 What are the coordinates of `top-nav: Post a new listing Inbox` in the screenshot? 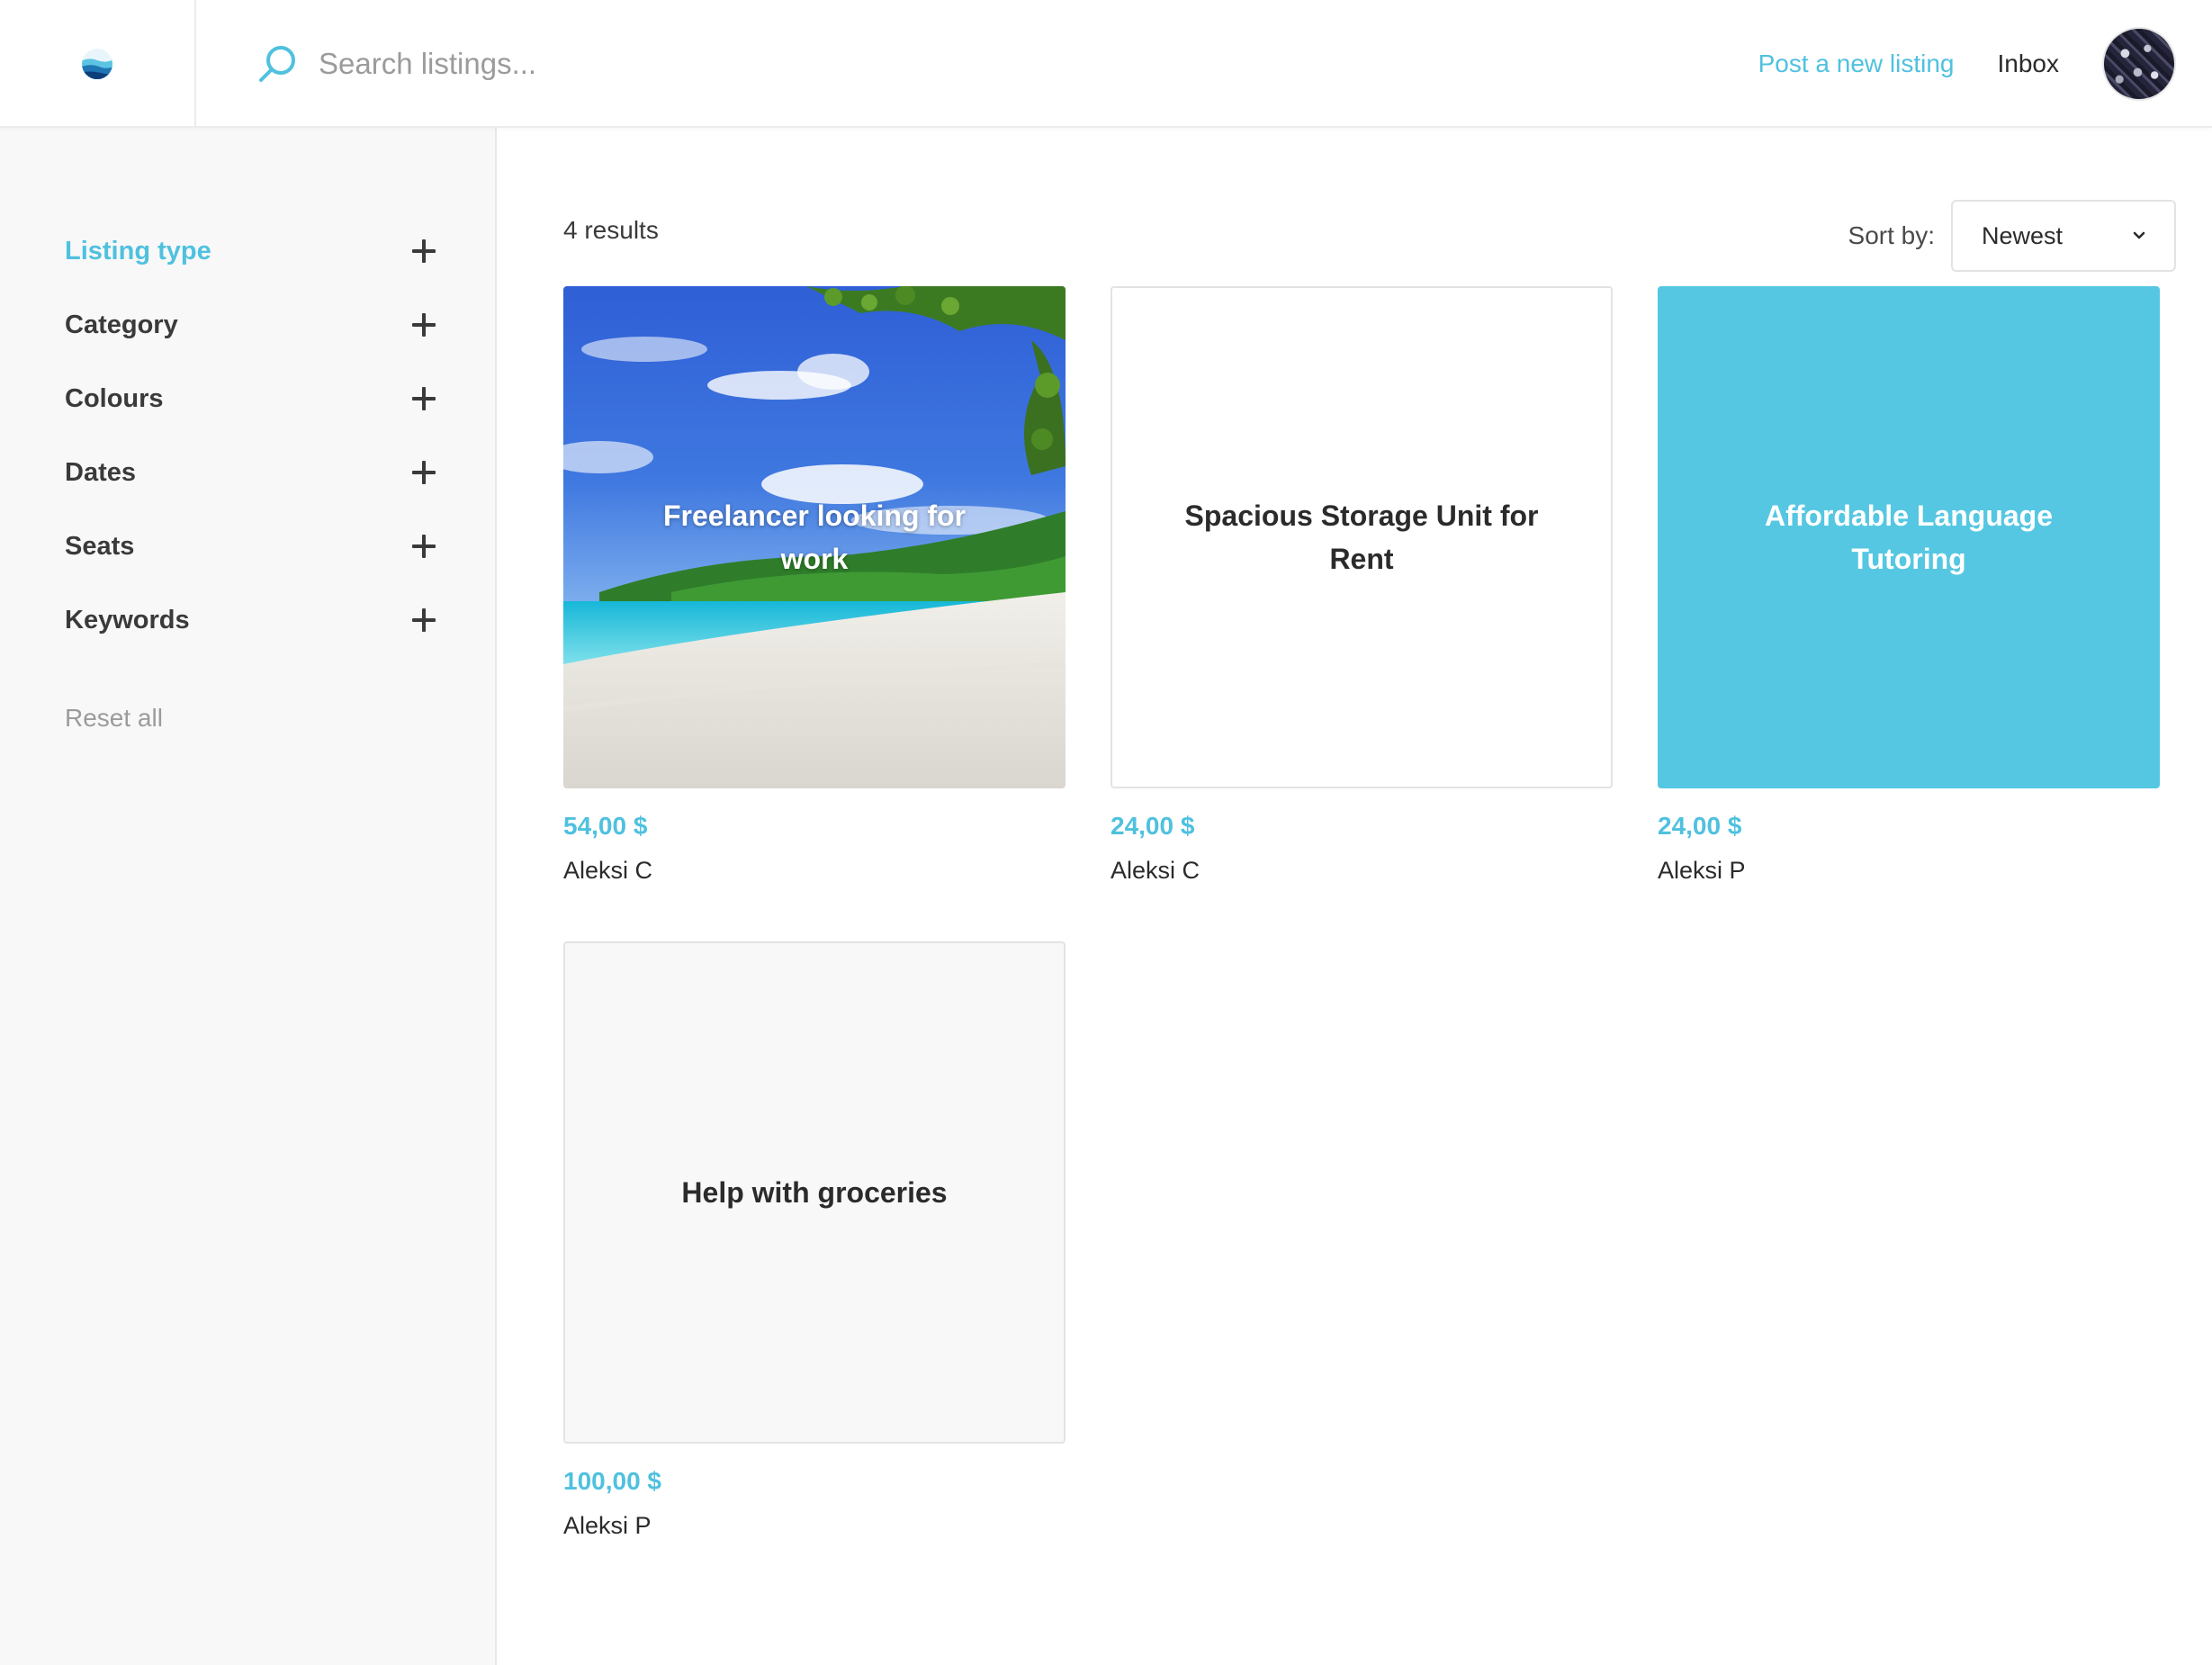 It's located at (1967, 64).